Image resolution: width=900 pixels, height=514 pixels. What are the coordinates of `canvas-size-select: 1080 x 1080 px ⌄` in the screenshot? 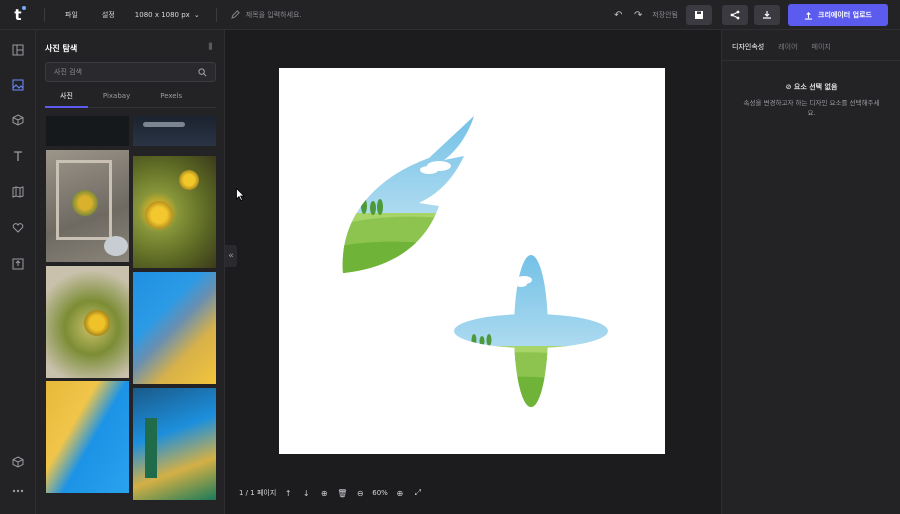 It's located at (167, 15).